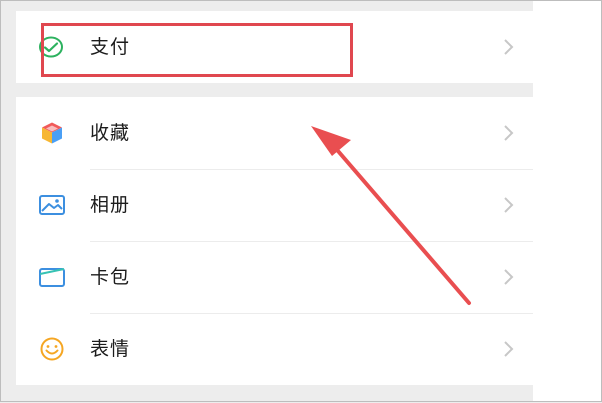  What do you see at coordinates (110, 205) in the screenshot?
I see `menu-item-label: 相册` at bounding box center [110, 205].